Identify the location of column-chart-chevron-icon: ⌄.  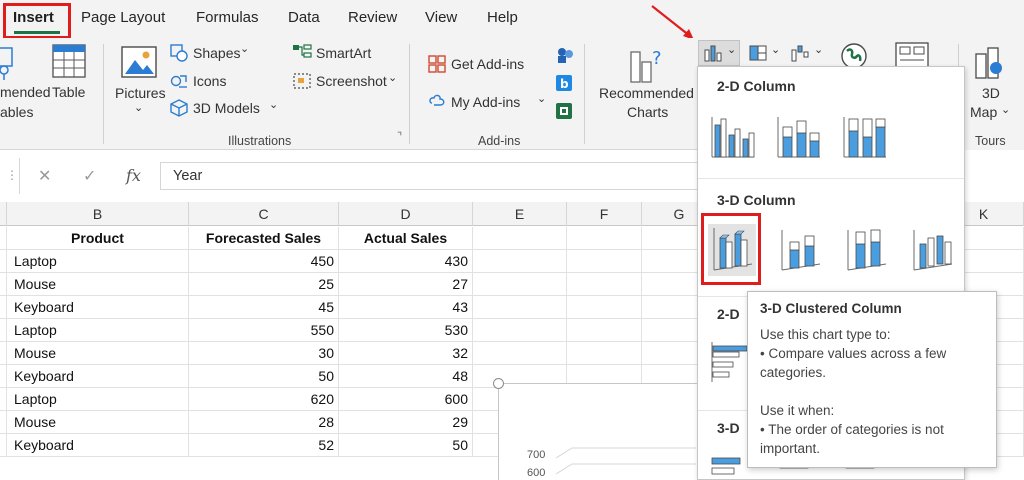
(731, 49).